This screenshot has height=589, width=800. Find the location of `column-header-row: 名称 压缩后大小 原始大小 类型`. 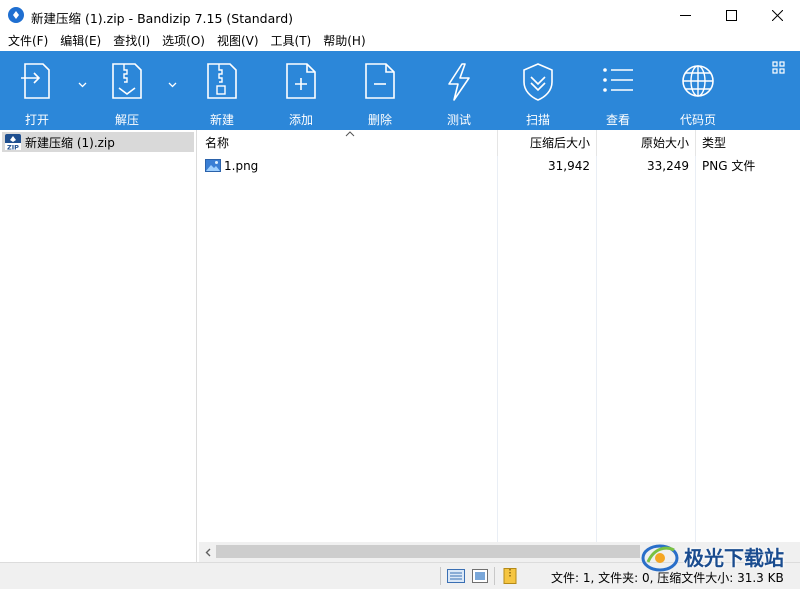

column-header-row: 名称 压缩后大小 原始大小 类型 is located at coordinates (499, 143).